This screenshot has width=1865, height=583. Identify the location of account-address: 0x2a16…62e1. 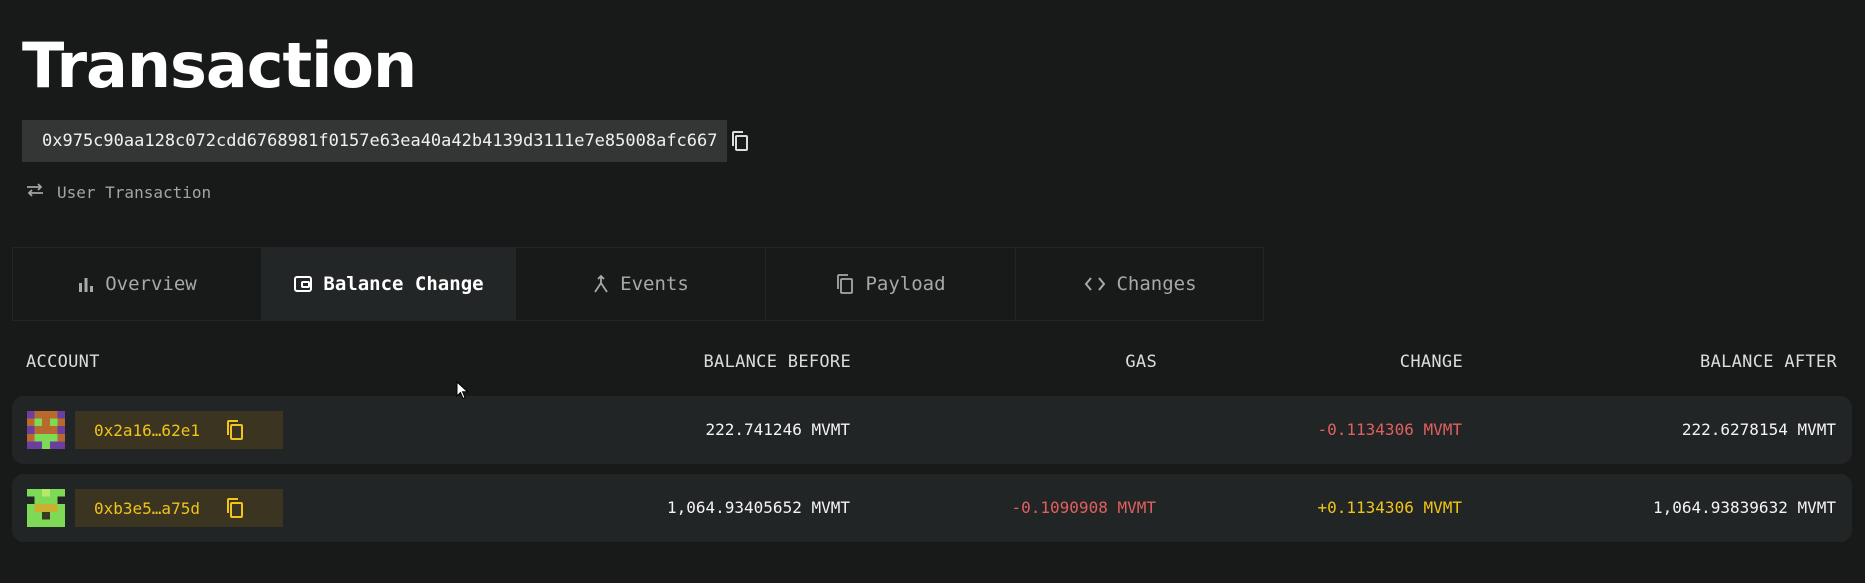
(147, 430).